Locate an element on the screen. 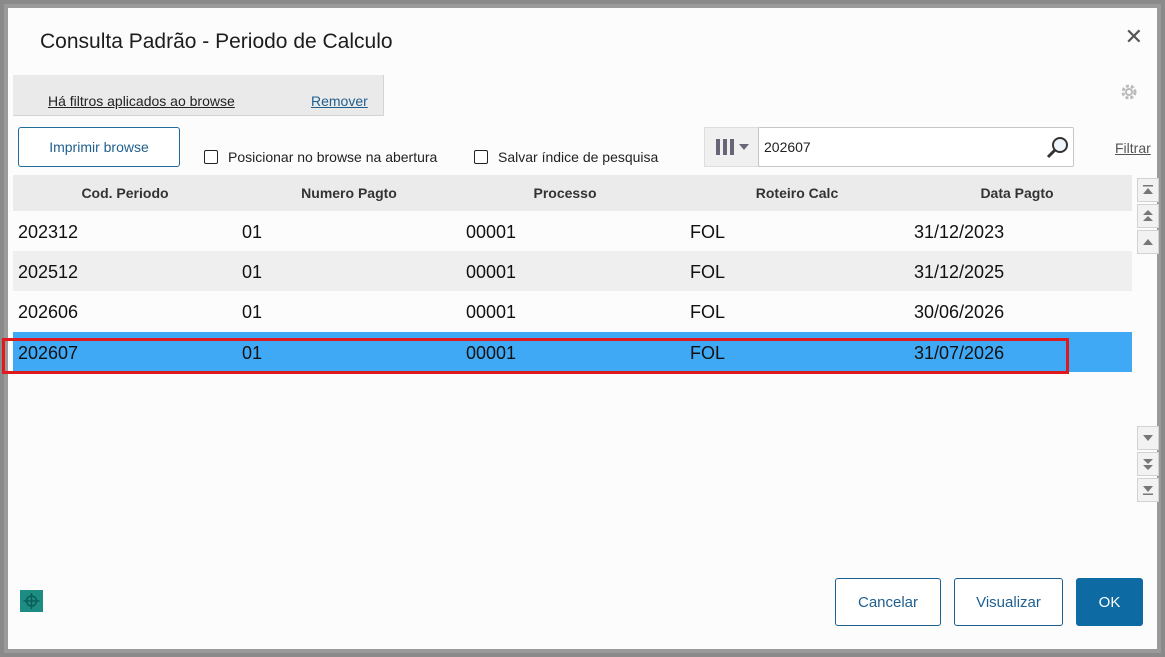 The width and height of the screenshot is (1165, 657). scroll-page-down-button is located at coordinates (1148, 464).